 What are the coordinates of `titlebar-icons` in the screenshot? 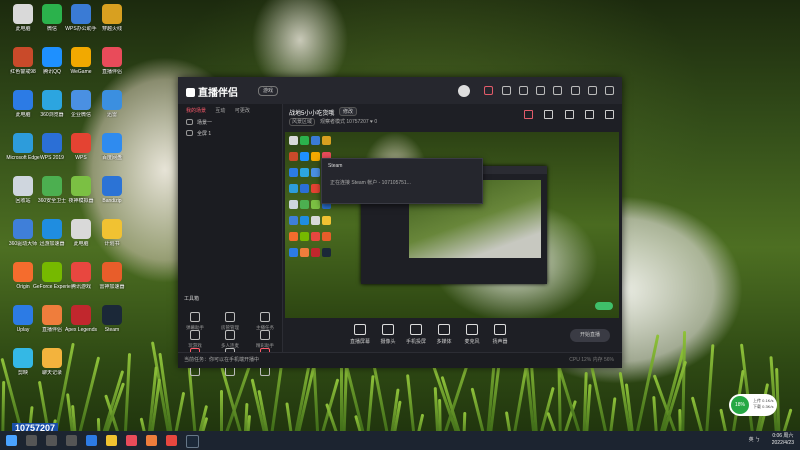 It's located at (533, 91).